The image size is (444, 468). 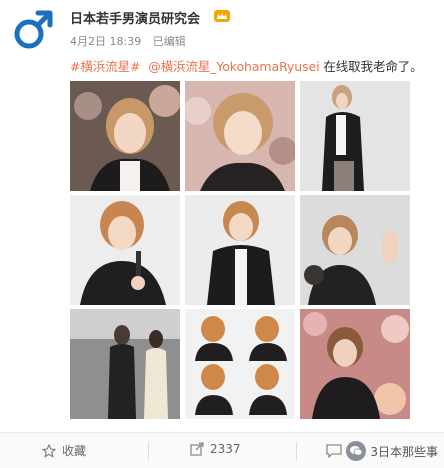 I want to click on post-text: #横浜流星# @横浜流星_YokohamaRyusei 在线取我老命了。, so click(x=246, y=65).